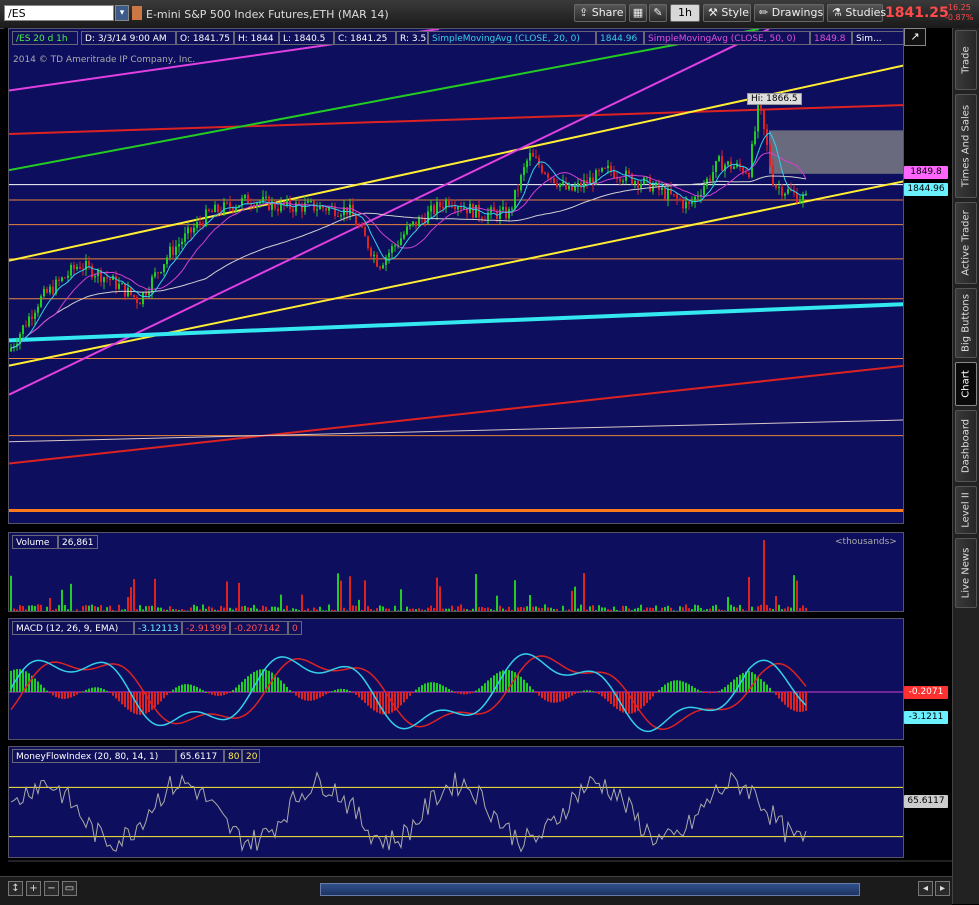 This screenshot has height=905, width=979. Describe the element at coordinates (855, 13) in the screenshot. I see `studies-button: ⚗ Studies` at that location.